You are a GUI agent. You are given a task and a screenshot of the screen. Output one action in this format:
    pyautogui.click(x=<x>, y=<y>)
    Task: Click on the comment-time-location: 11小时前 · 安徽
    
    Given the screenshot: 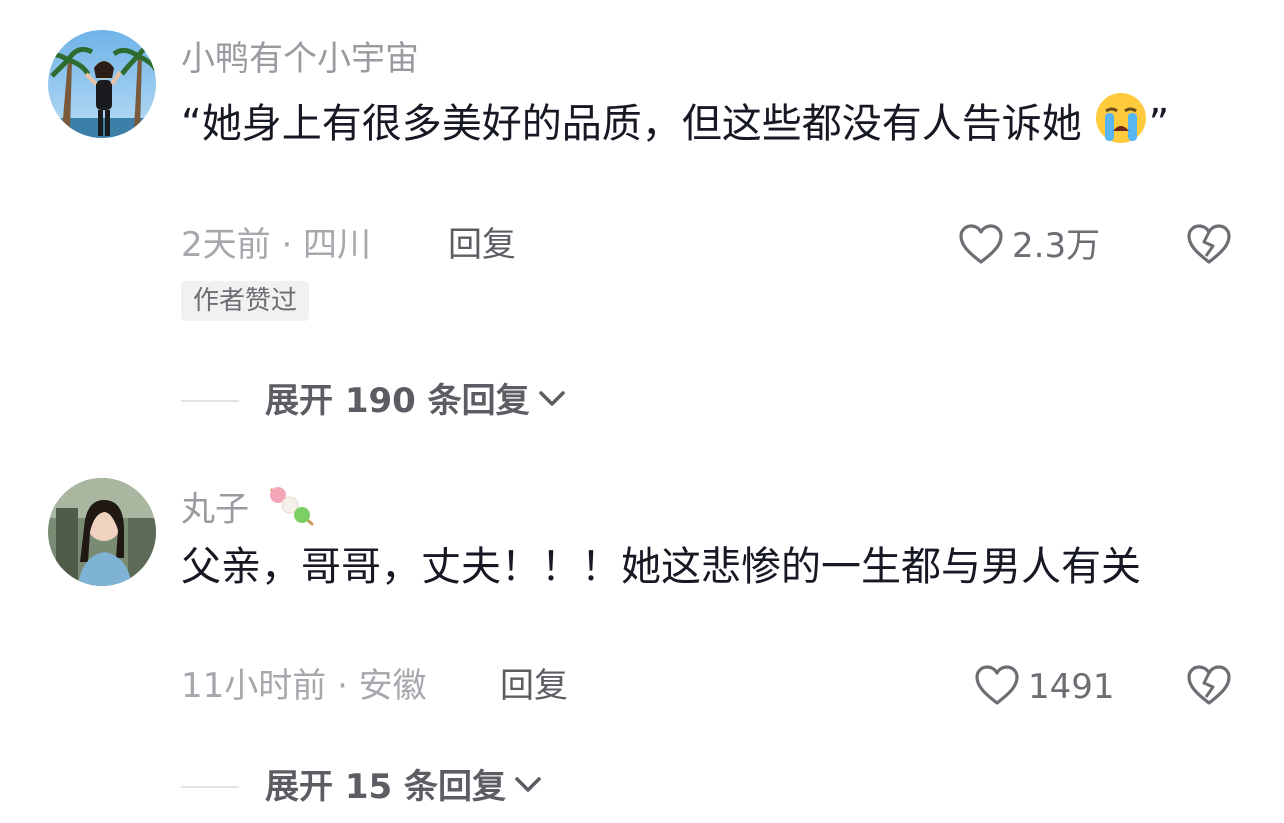 What is the action you would take?
    pyautogui.click(x=304, y=686)
    